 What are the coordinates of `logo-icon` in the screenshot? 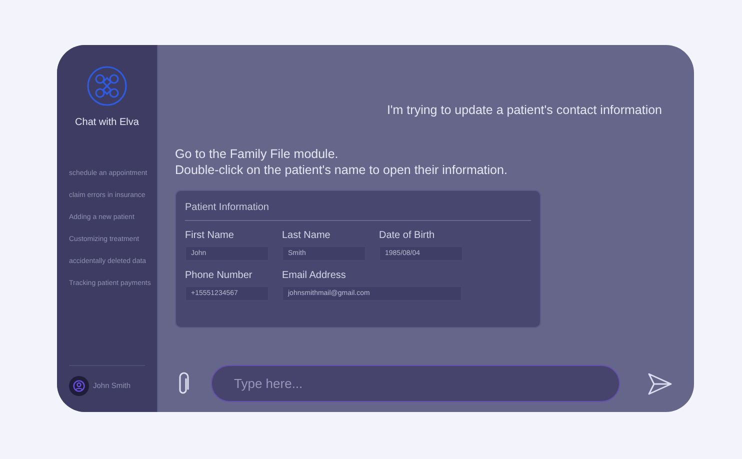 It's located at (107, 86).